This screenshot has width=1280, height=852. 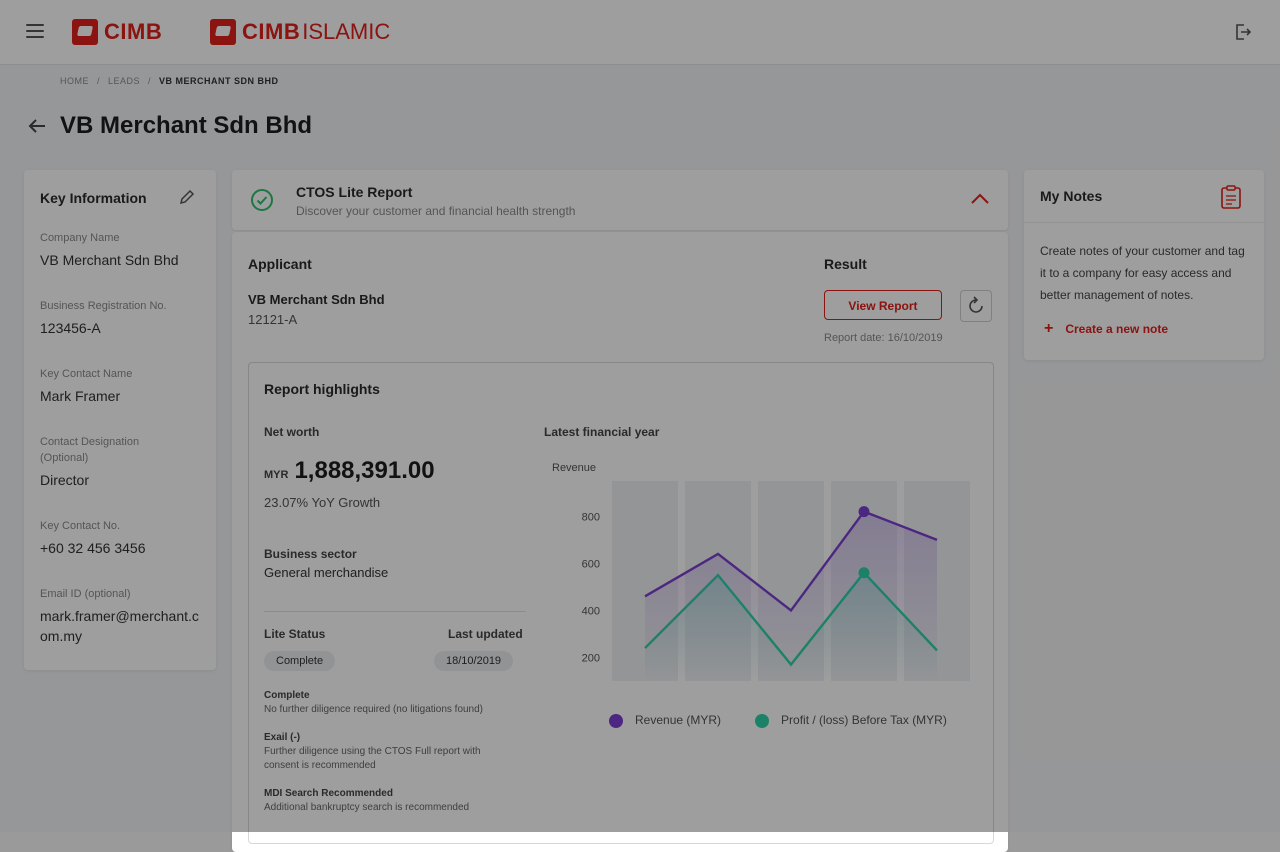 I want to click on key-information-title: Key Information, so click(x=93, y=198).